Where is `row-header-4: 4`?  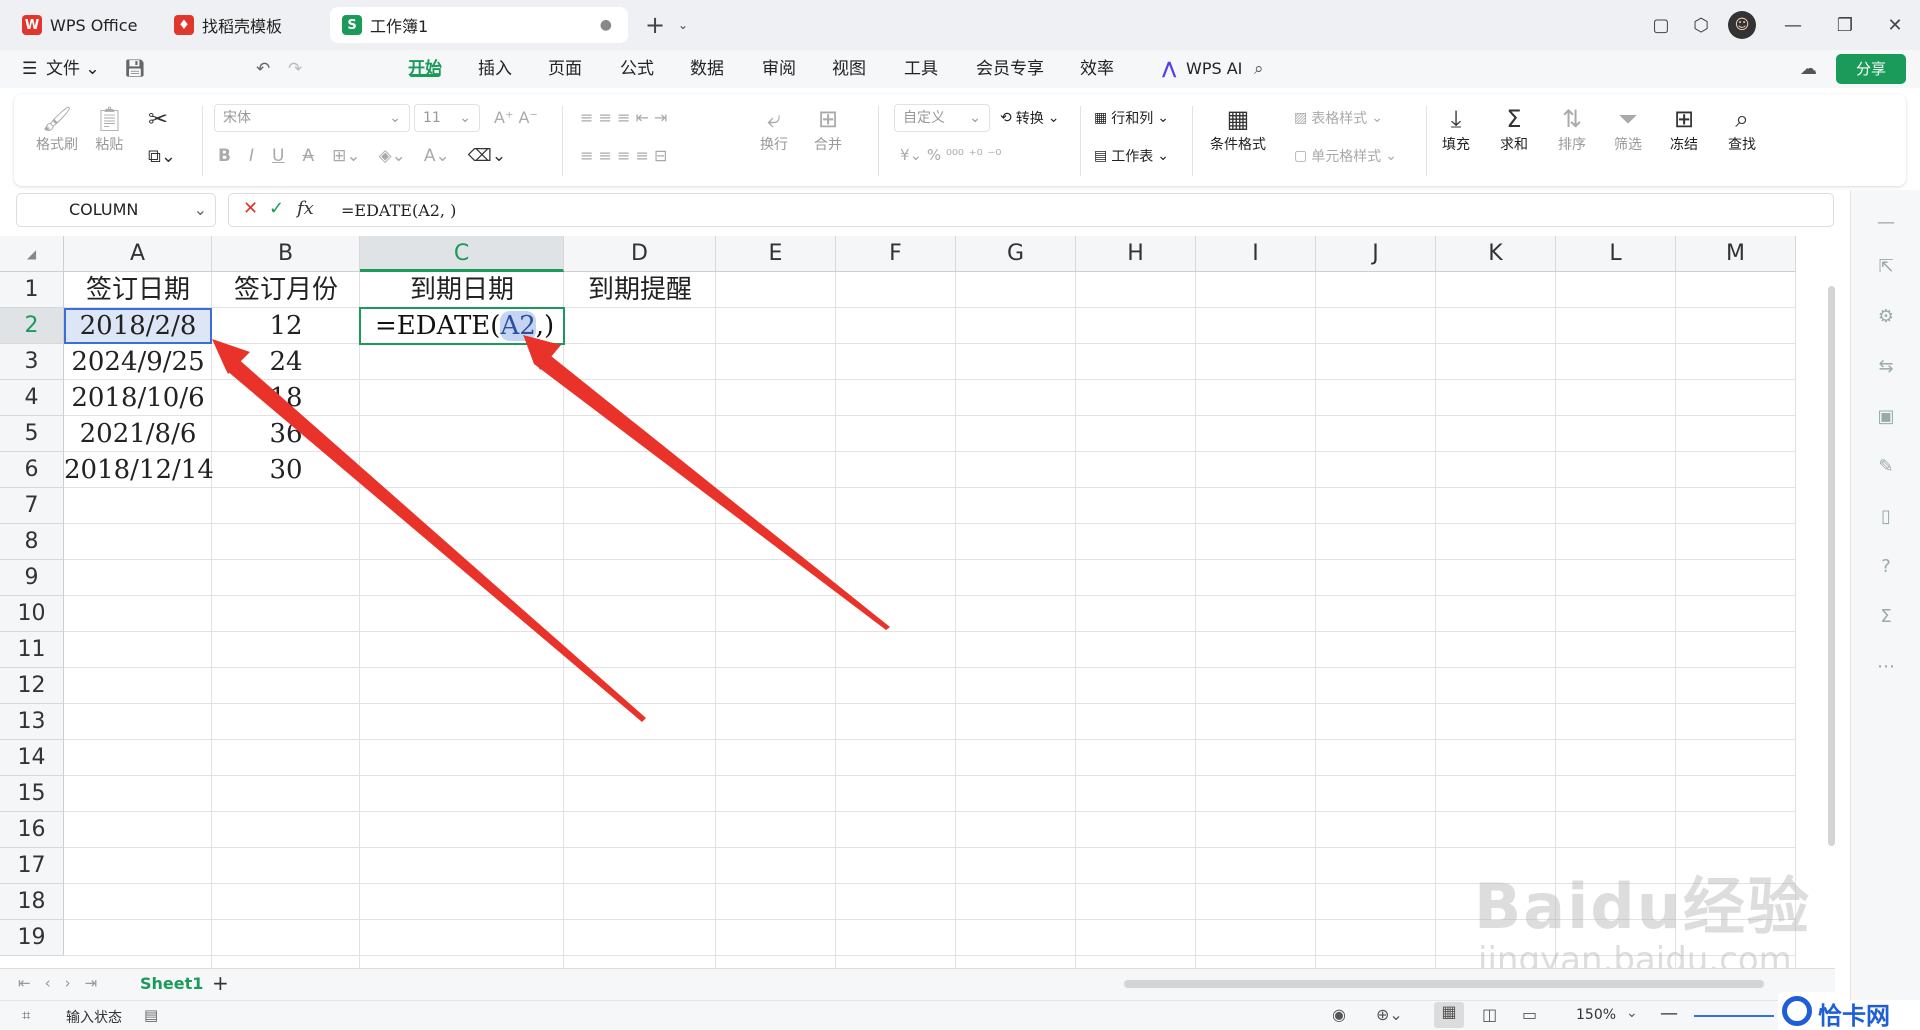
row-header-4: 4 is located at coordinates (32, 398).